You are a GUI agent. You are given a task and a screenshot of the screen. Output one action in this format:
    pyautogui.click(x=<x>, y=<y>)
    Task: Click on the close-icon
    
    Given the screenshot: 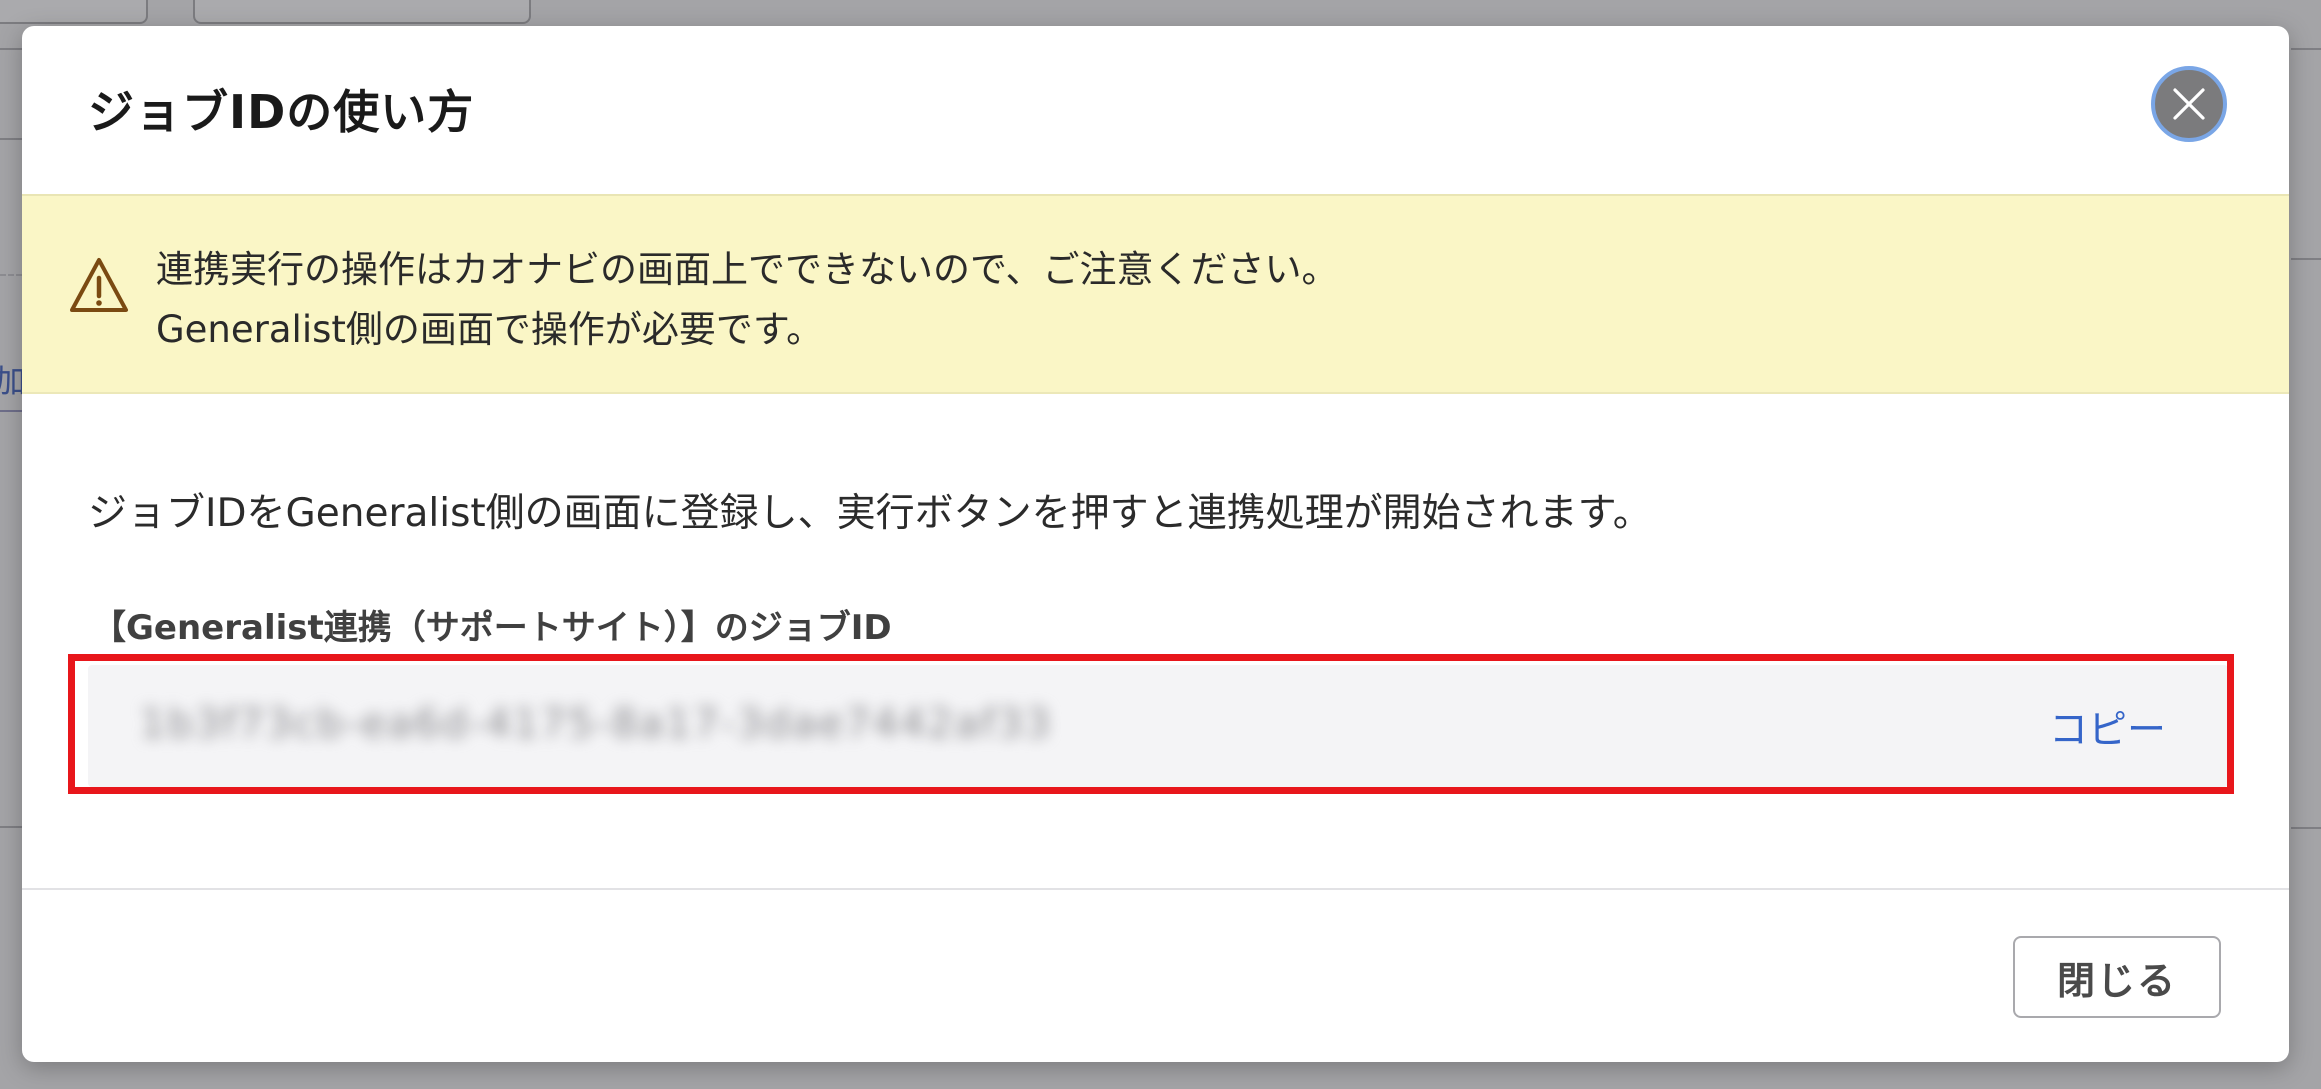 What is the action you would take?
    pyautogui.click(x=2189, y=104)
    